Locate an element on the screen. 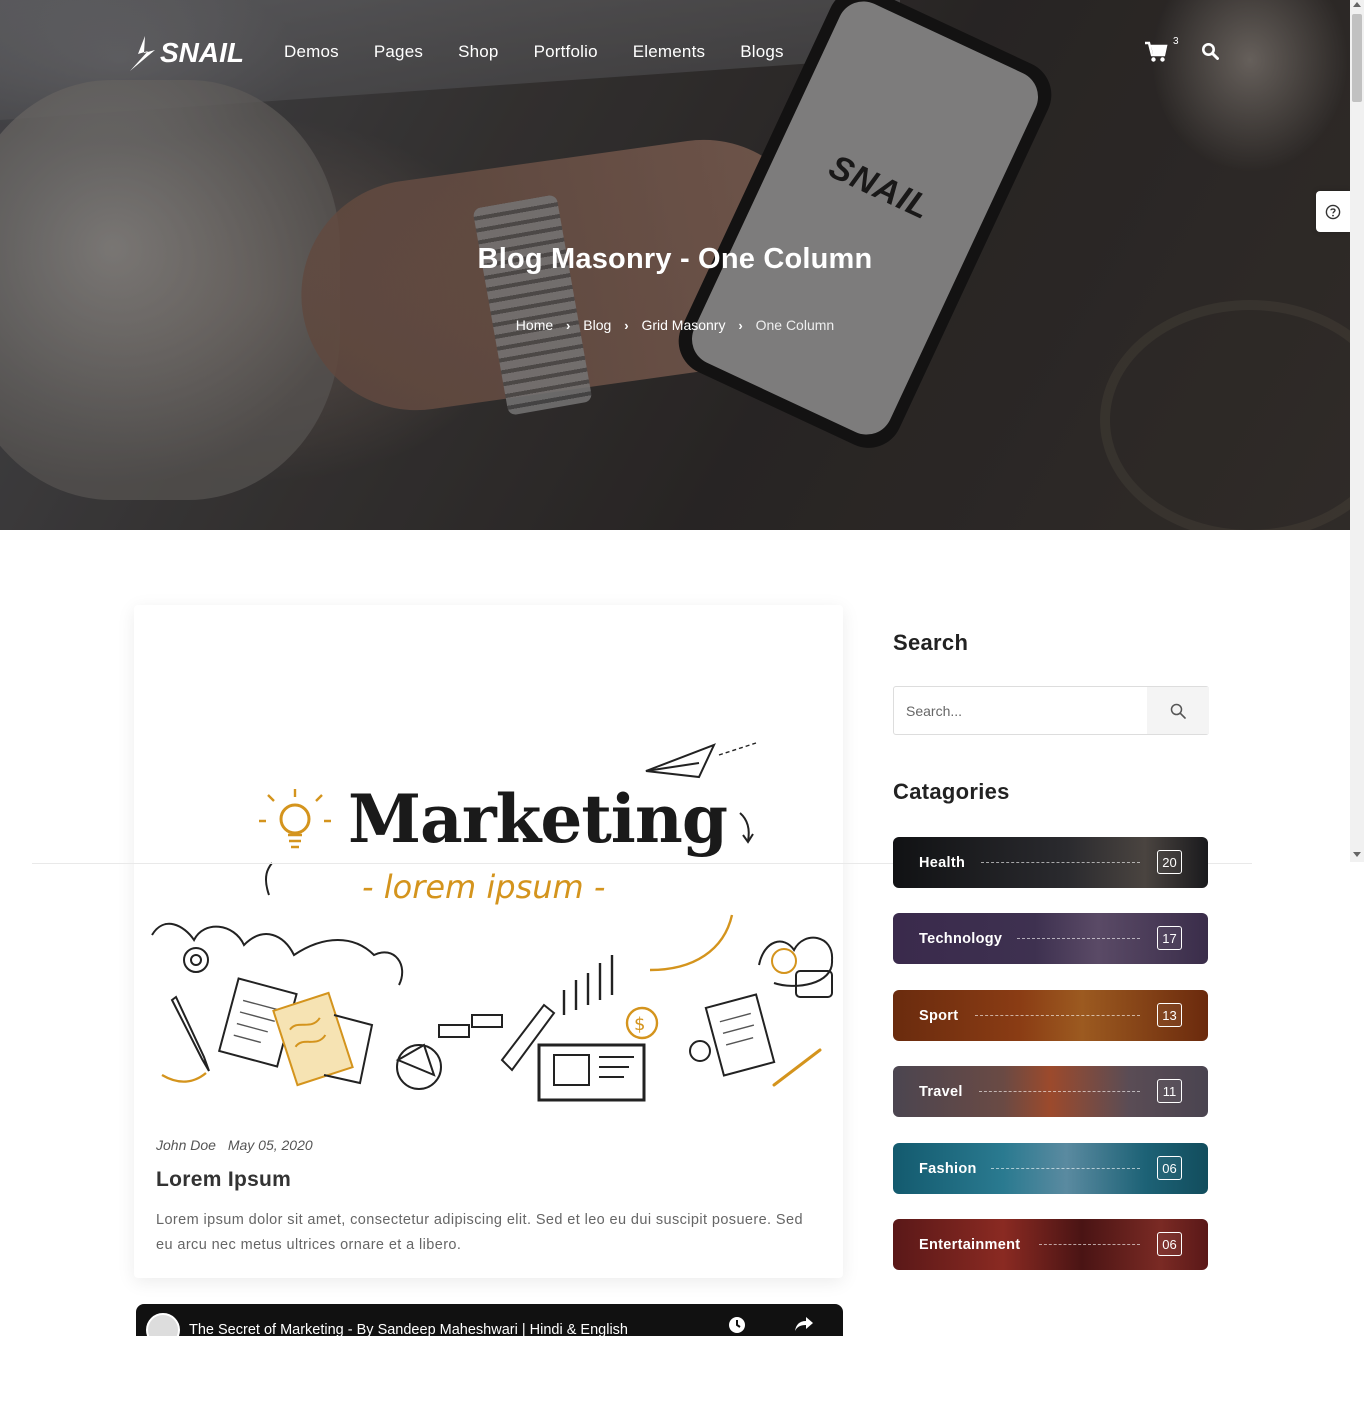 The height and width of the screenshot is (1417, 1364). category-label: Travel is located at coordinates (941, 1091).